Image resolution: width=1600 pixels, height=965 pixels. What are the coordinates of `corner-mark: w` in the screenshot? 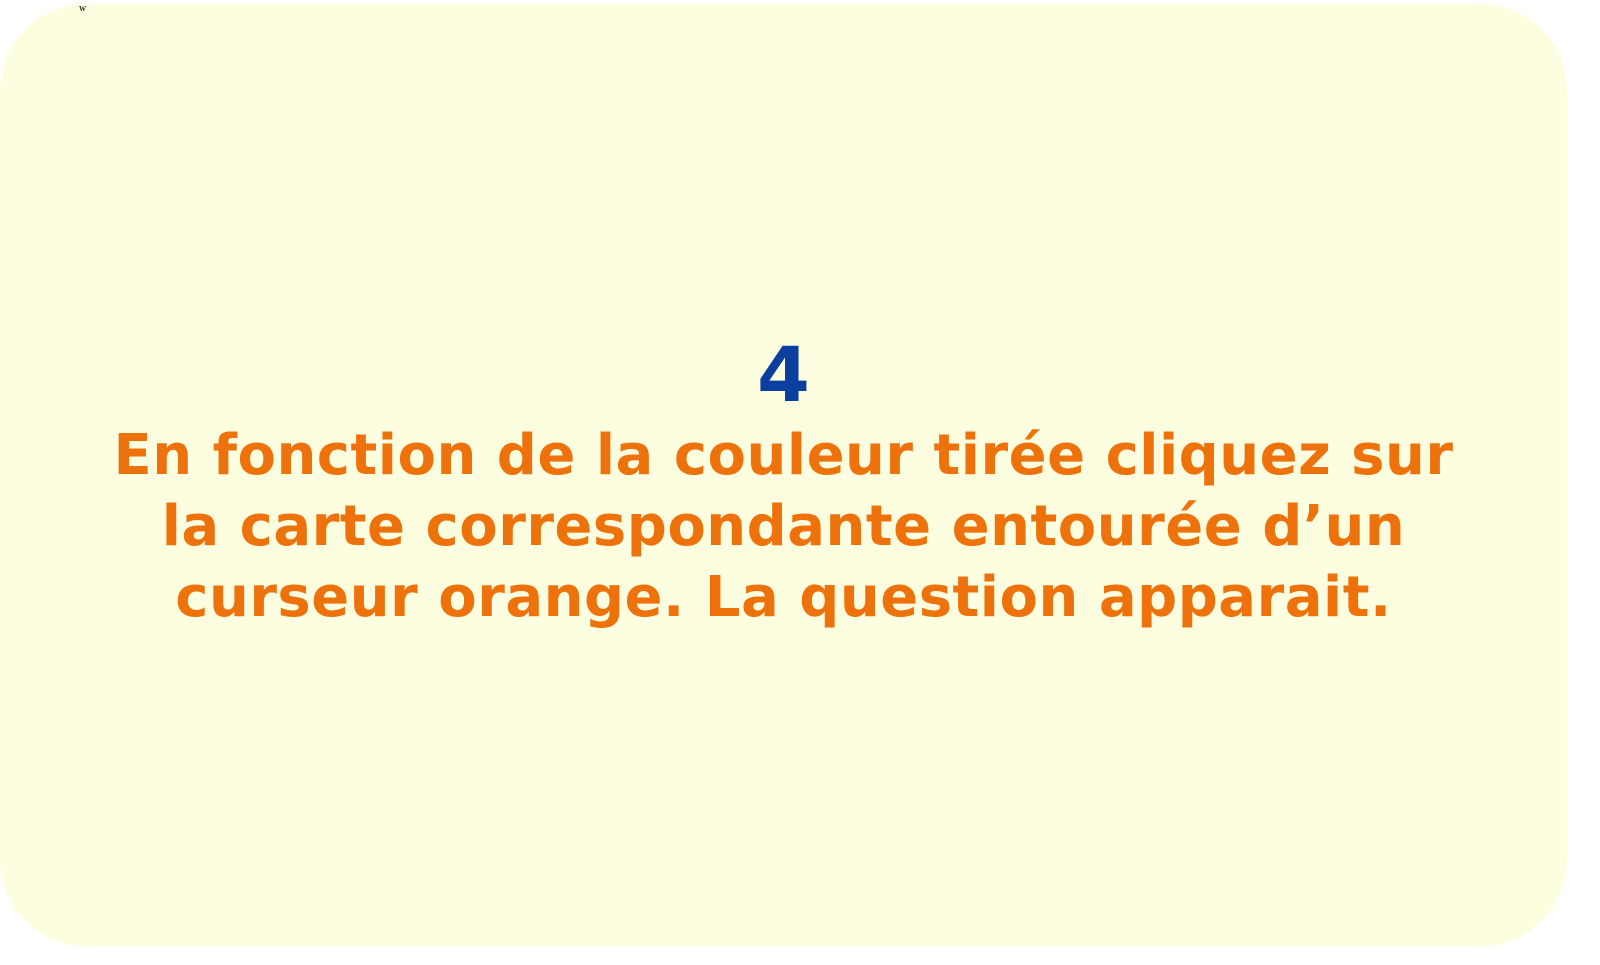 It's located at (83, 8).